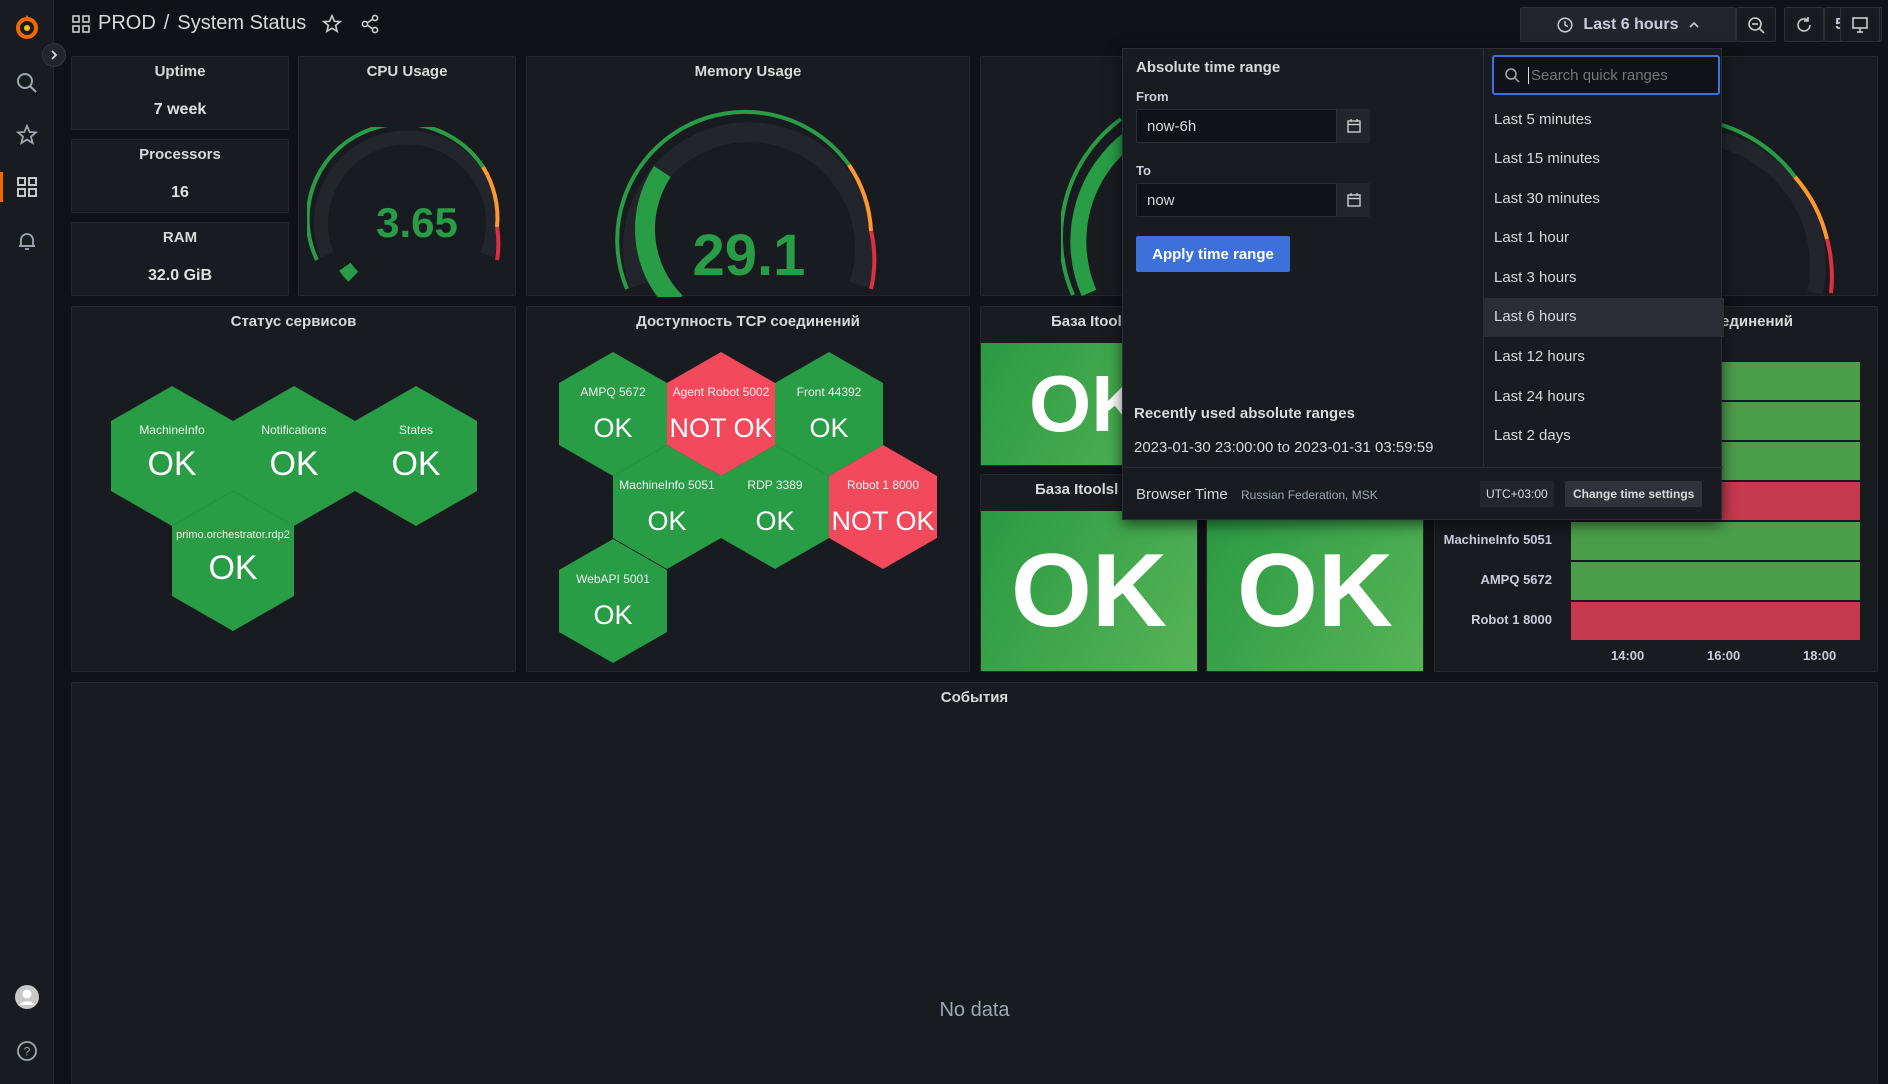  I want to click on zoom-out-button, so click(1756, 24).